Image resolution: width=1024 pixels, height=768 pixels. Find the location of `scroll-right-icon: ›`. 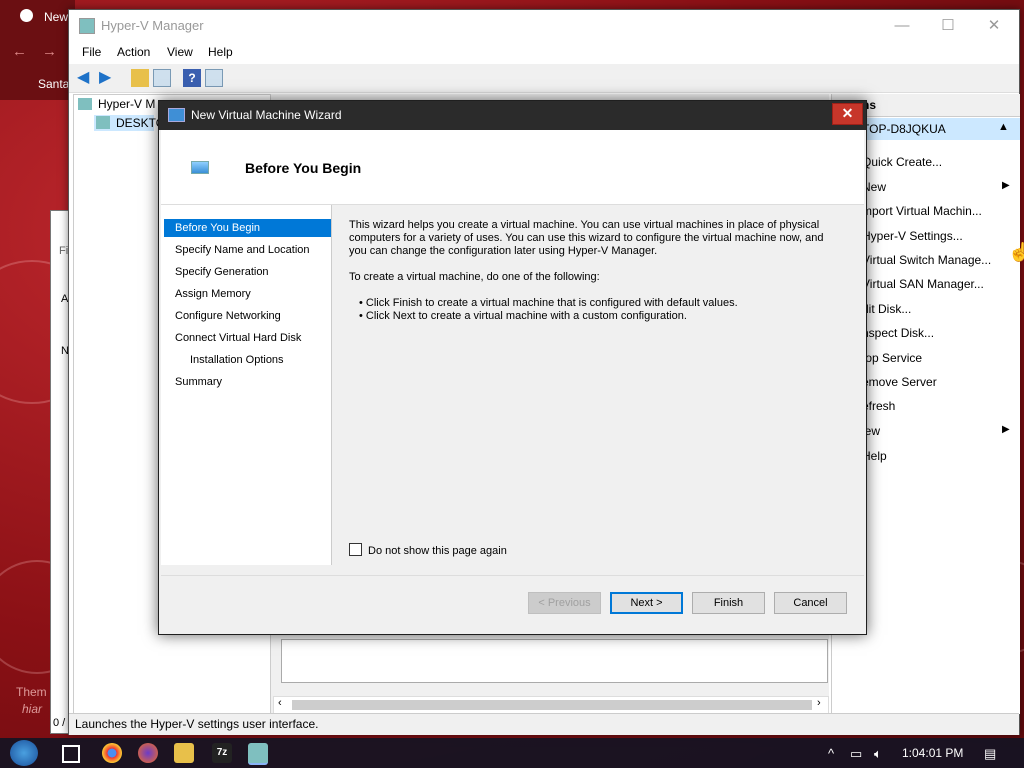

scroll-right-icon: › is located at coordinates (819, 703).